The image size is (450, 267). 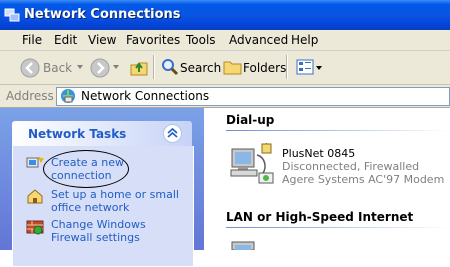 What do you see at coordinates (172, 133) in the screenshot?
I see `collapse-chevron-icon` at bounding box center [172, 133].